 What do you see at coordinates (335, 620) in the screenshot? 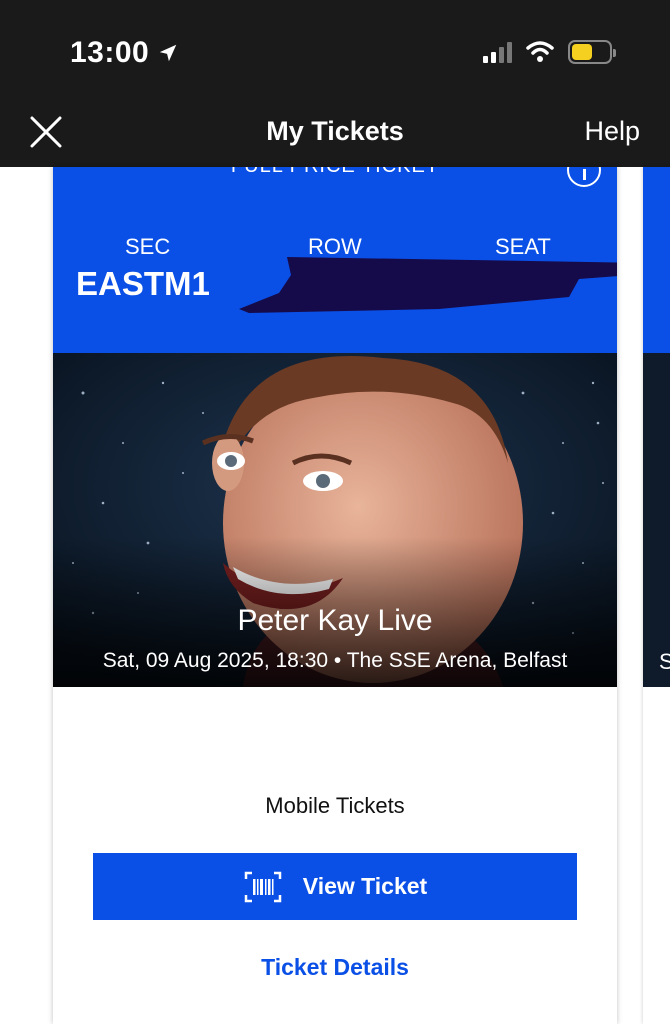
I see `event-name: Peter Kay Live` at bounding box center [335, 620].